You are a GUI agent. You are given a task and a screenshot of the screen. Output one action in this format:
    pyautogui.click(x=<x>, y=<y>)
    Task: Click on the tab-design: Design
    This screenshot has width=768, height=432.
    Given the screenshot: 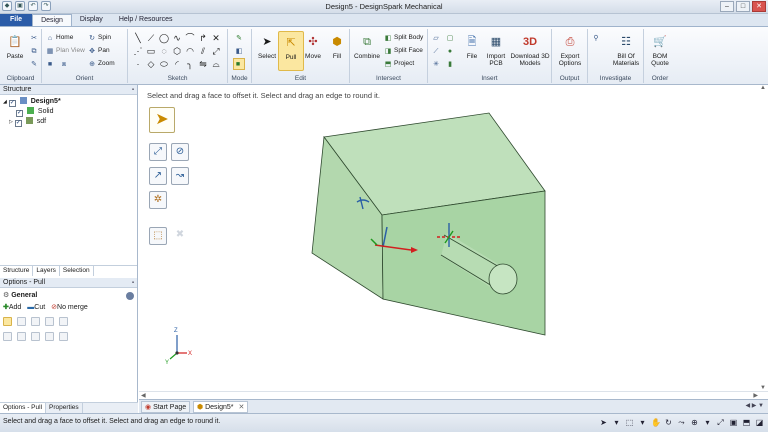 What is the action you would take?
    pyautogui.click(x=52, y=20)
    